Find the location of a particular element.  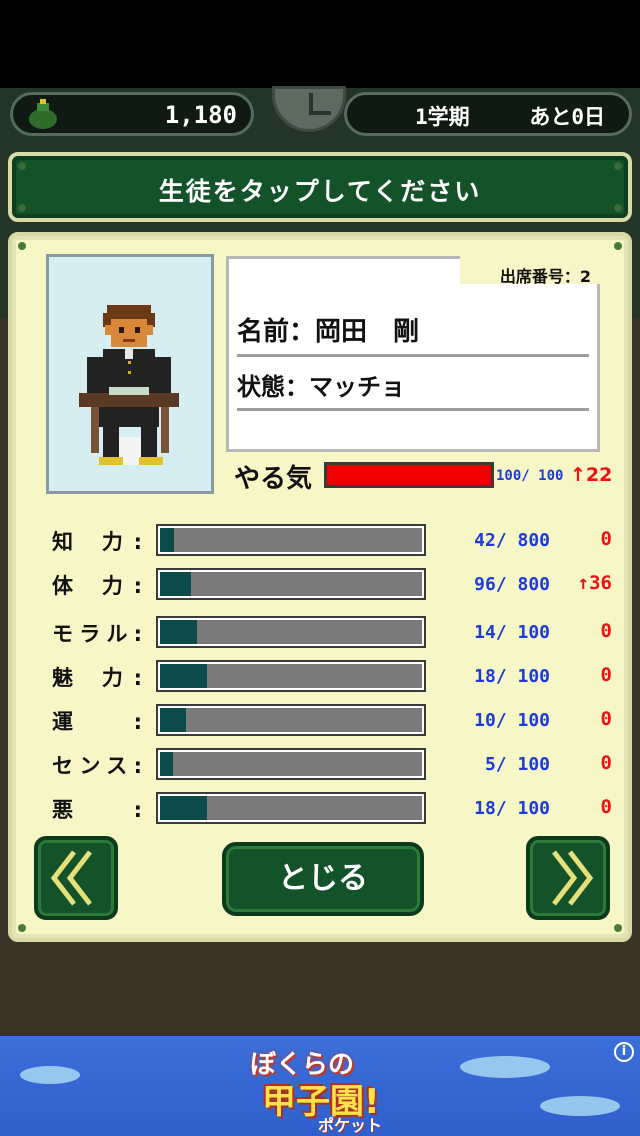

stat-row-intelligence: 知 力: 42/ 800 0 is located at coordinates (324, 540).